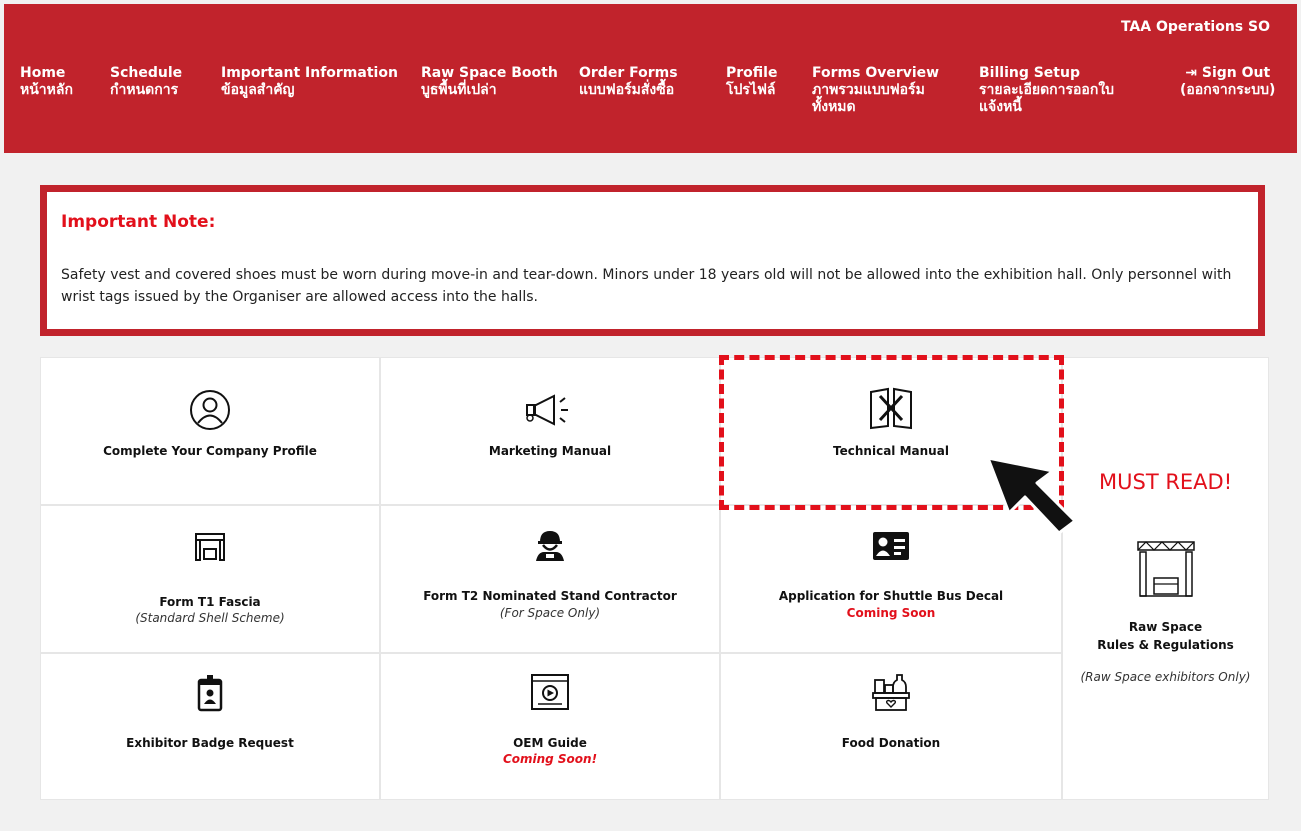  I want to click on card-title: Complete Your Company Profile, so click(210, 451).